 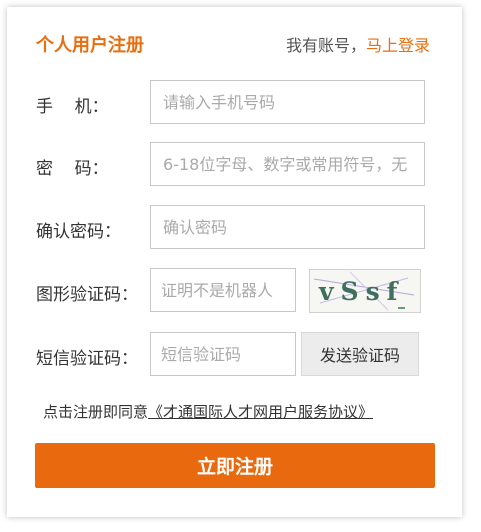 What do you see at coordinates (96, 412) in the screenshot?
I see `agreement-prefix: 点击注册即同意` at bounding box center [96, 412].